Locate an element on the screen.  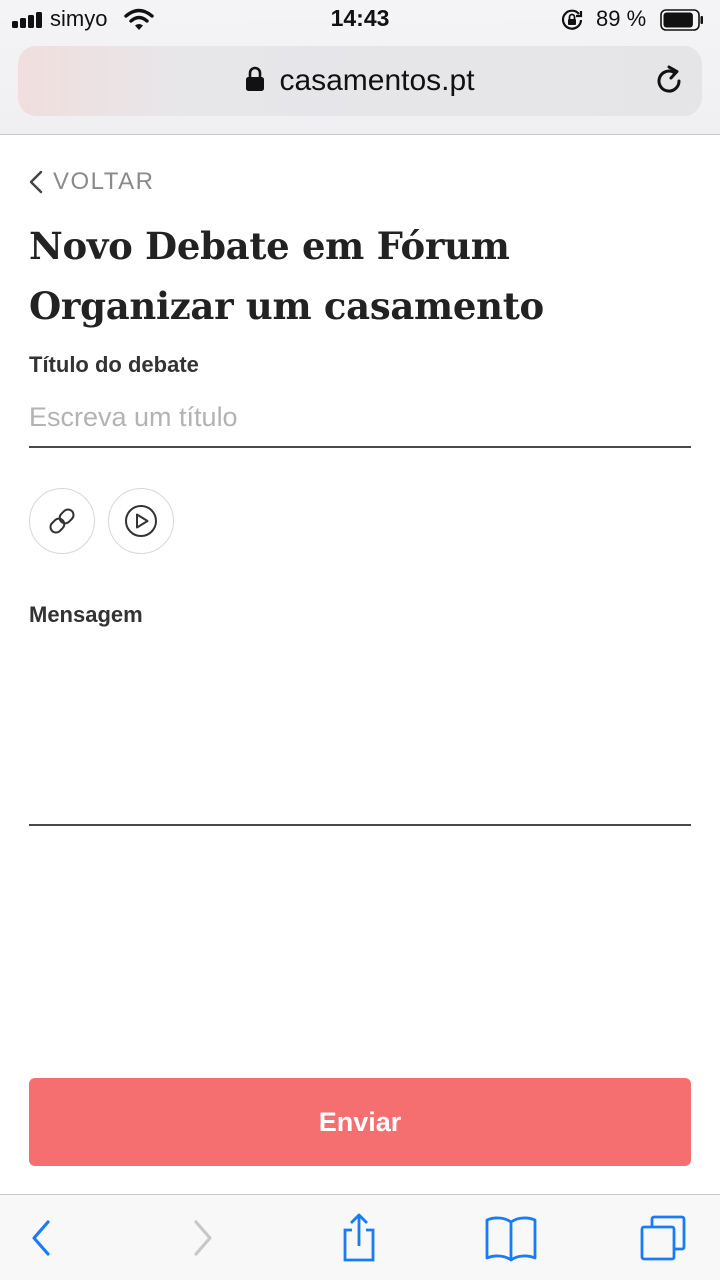
insert-link-button is located at coordinates (62, 521).